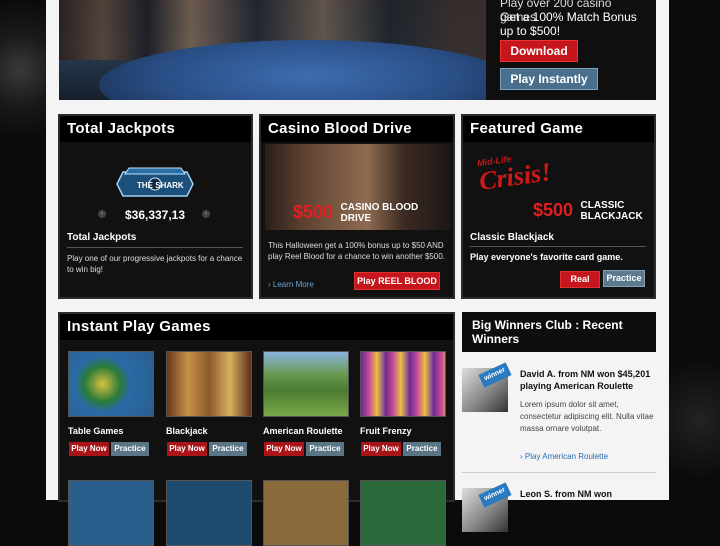  Describe the element at coordinates (558, 129) in the screenshot. I see `featured-game-title: Featured Game` at that location.